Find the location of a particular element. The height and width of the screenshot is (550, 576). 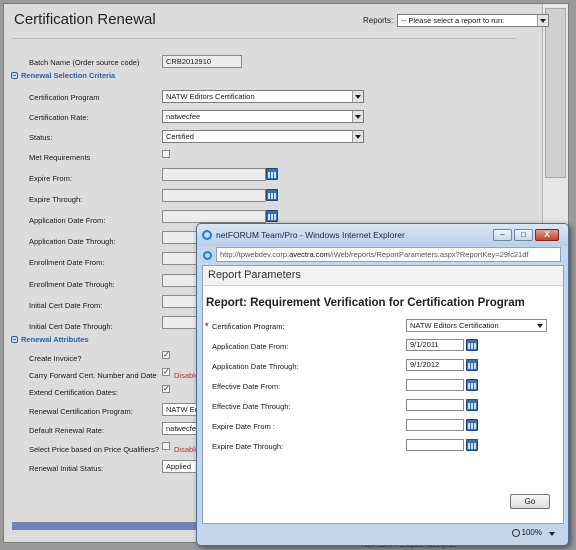

required-marker: * is located at coordinates (207, 326).